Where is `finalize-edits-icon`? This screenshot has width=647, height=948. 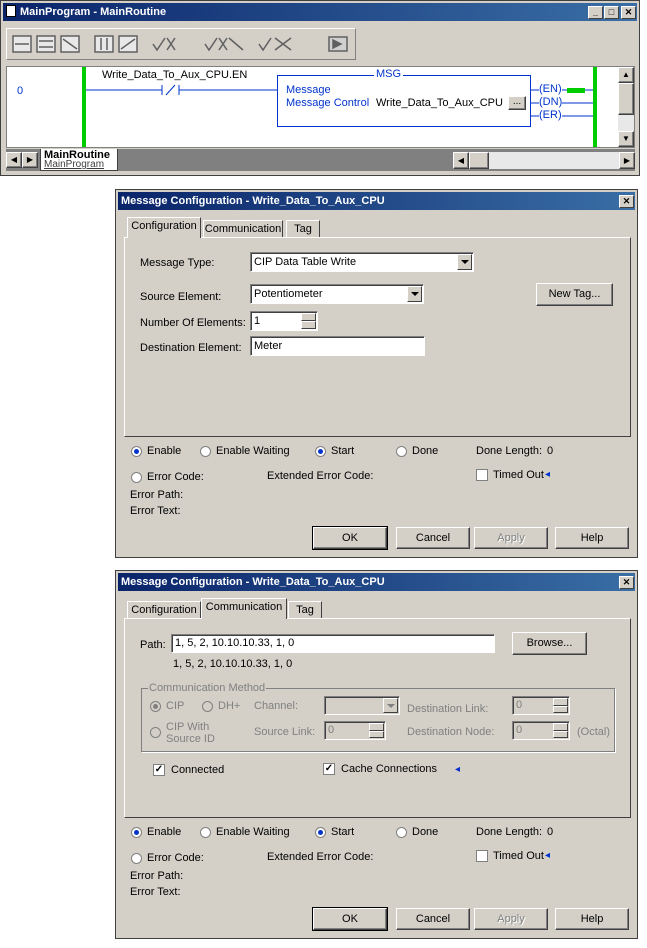 finalize-edits-icon is located at coordinates (338, 44).